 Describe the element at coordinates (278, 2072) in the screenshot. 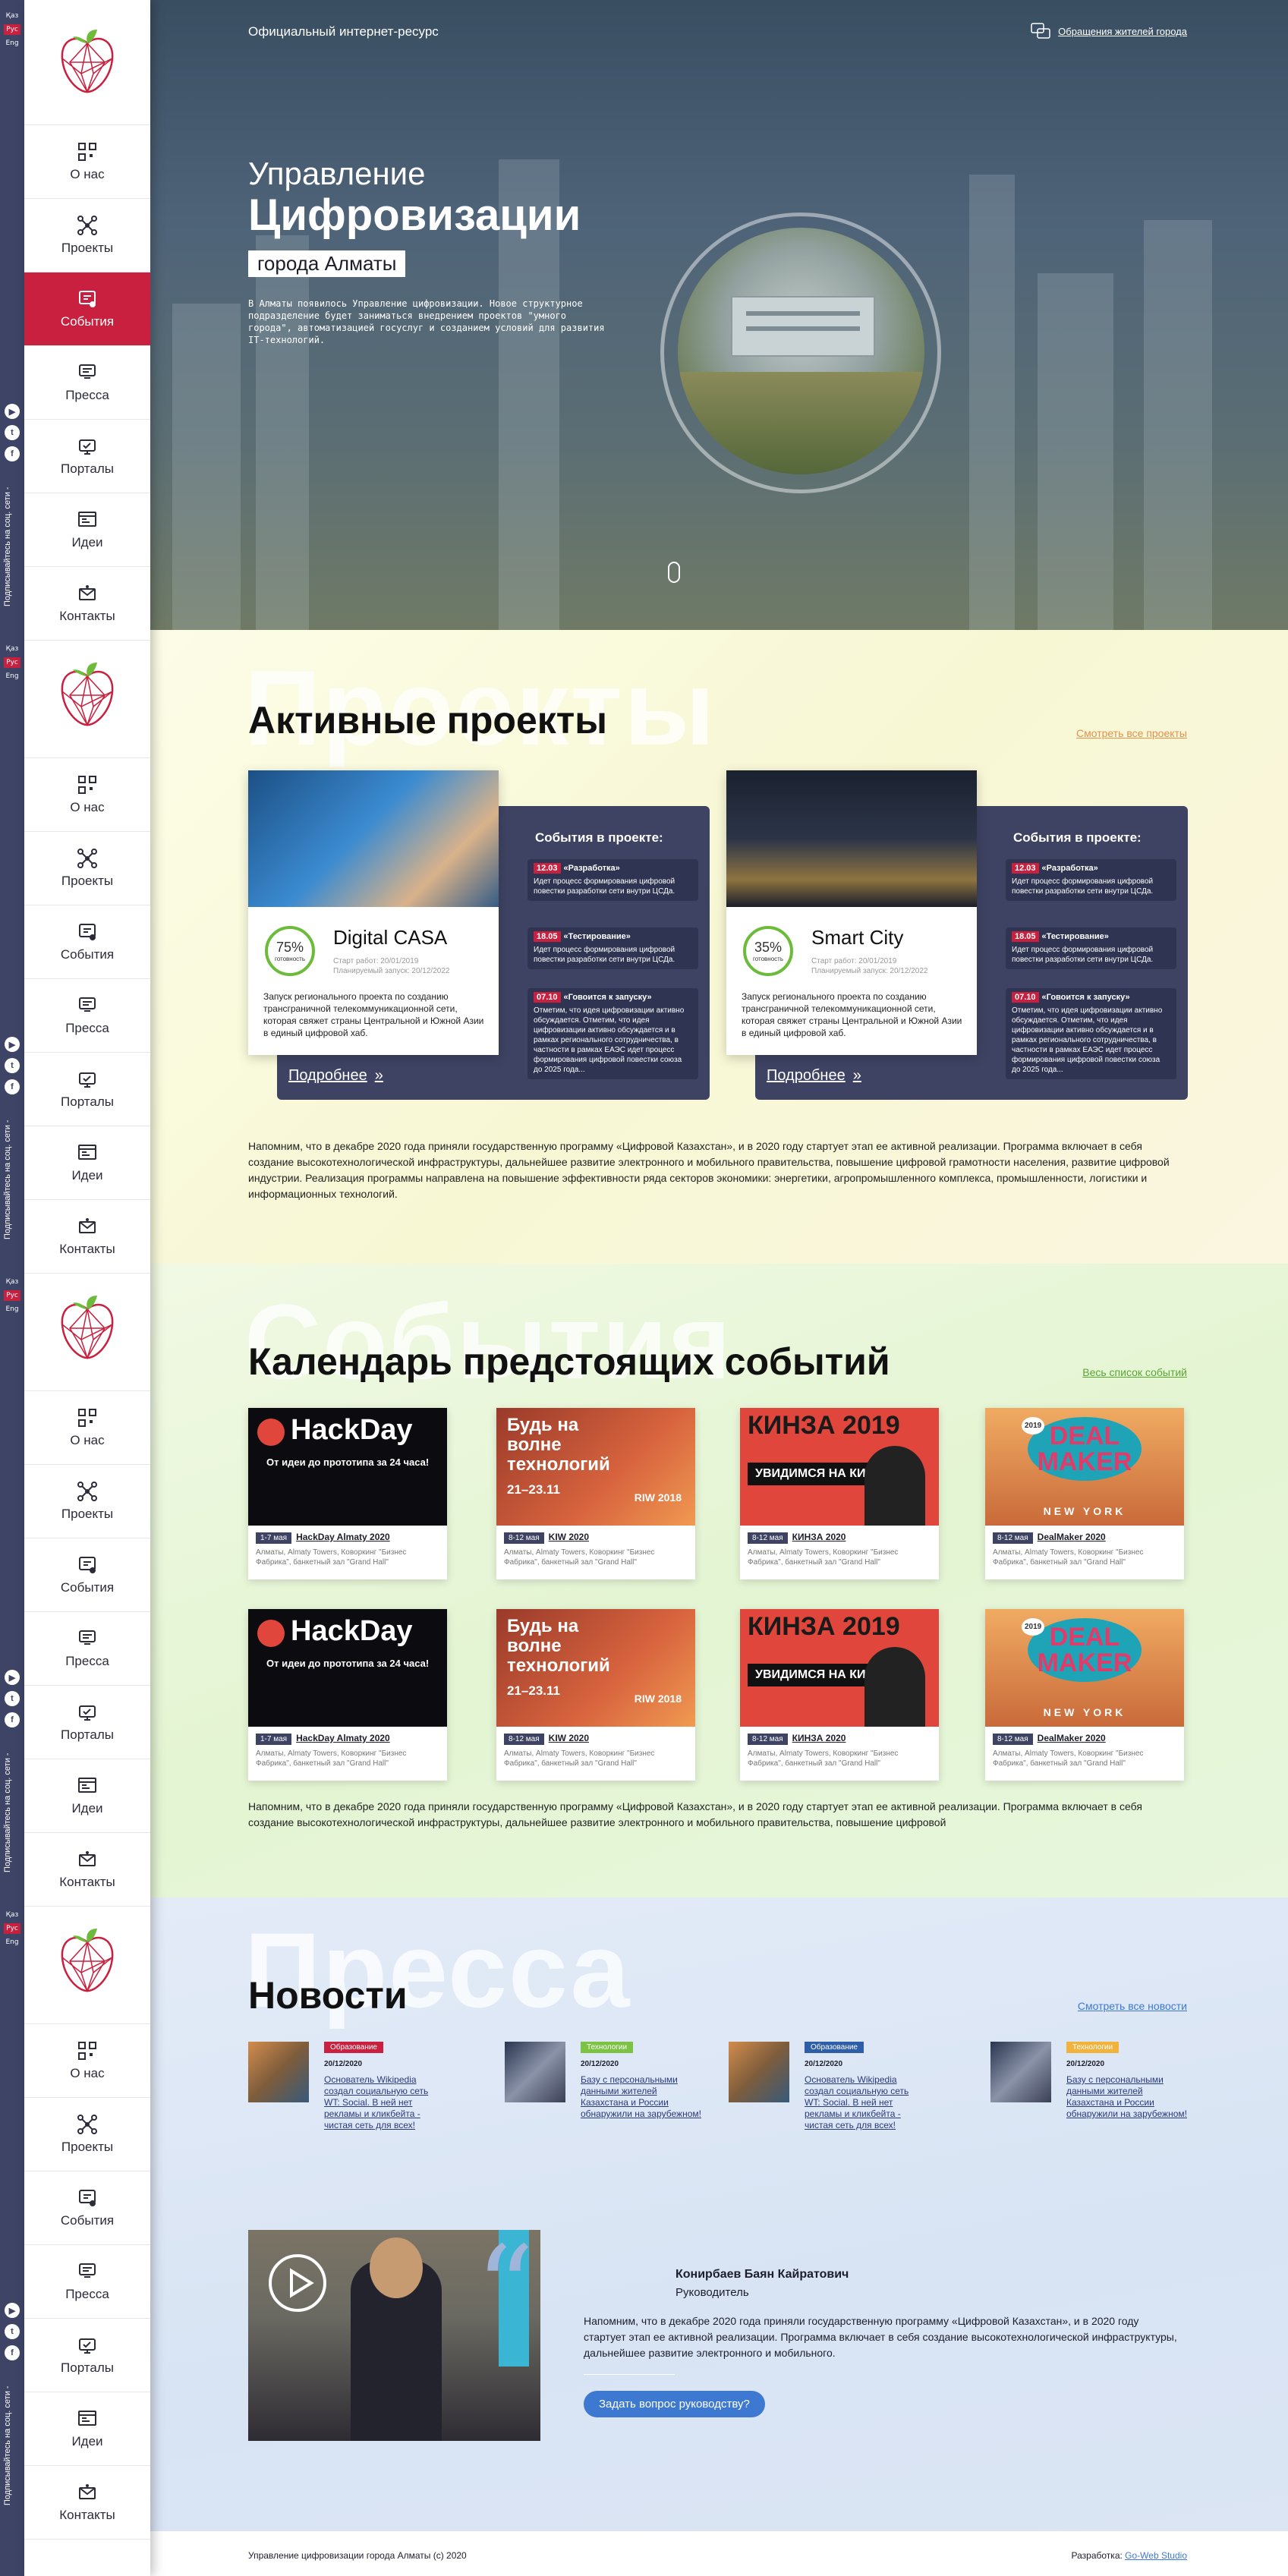

I see `news-thumbnail` at that location.